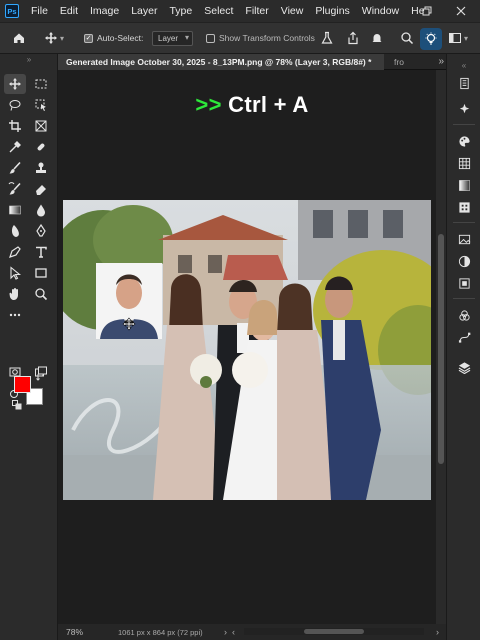 The width and height of the screenshot is (480, 640). What do you see at coordinates (399, 62) in the screenshot?
I see `tab-inactive-document: fro` at bounding box center [399, 62].